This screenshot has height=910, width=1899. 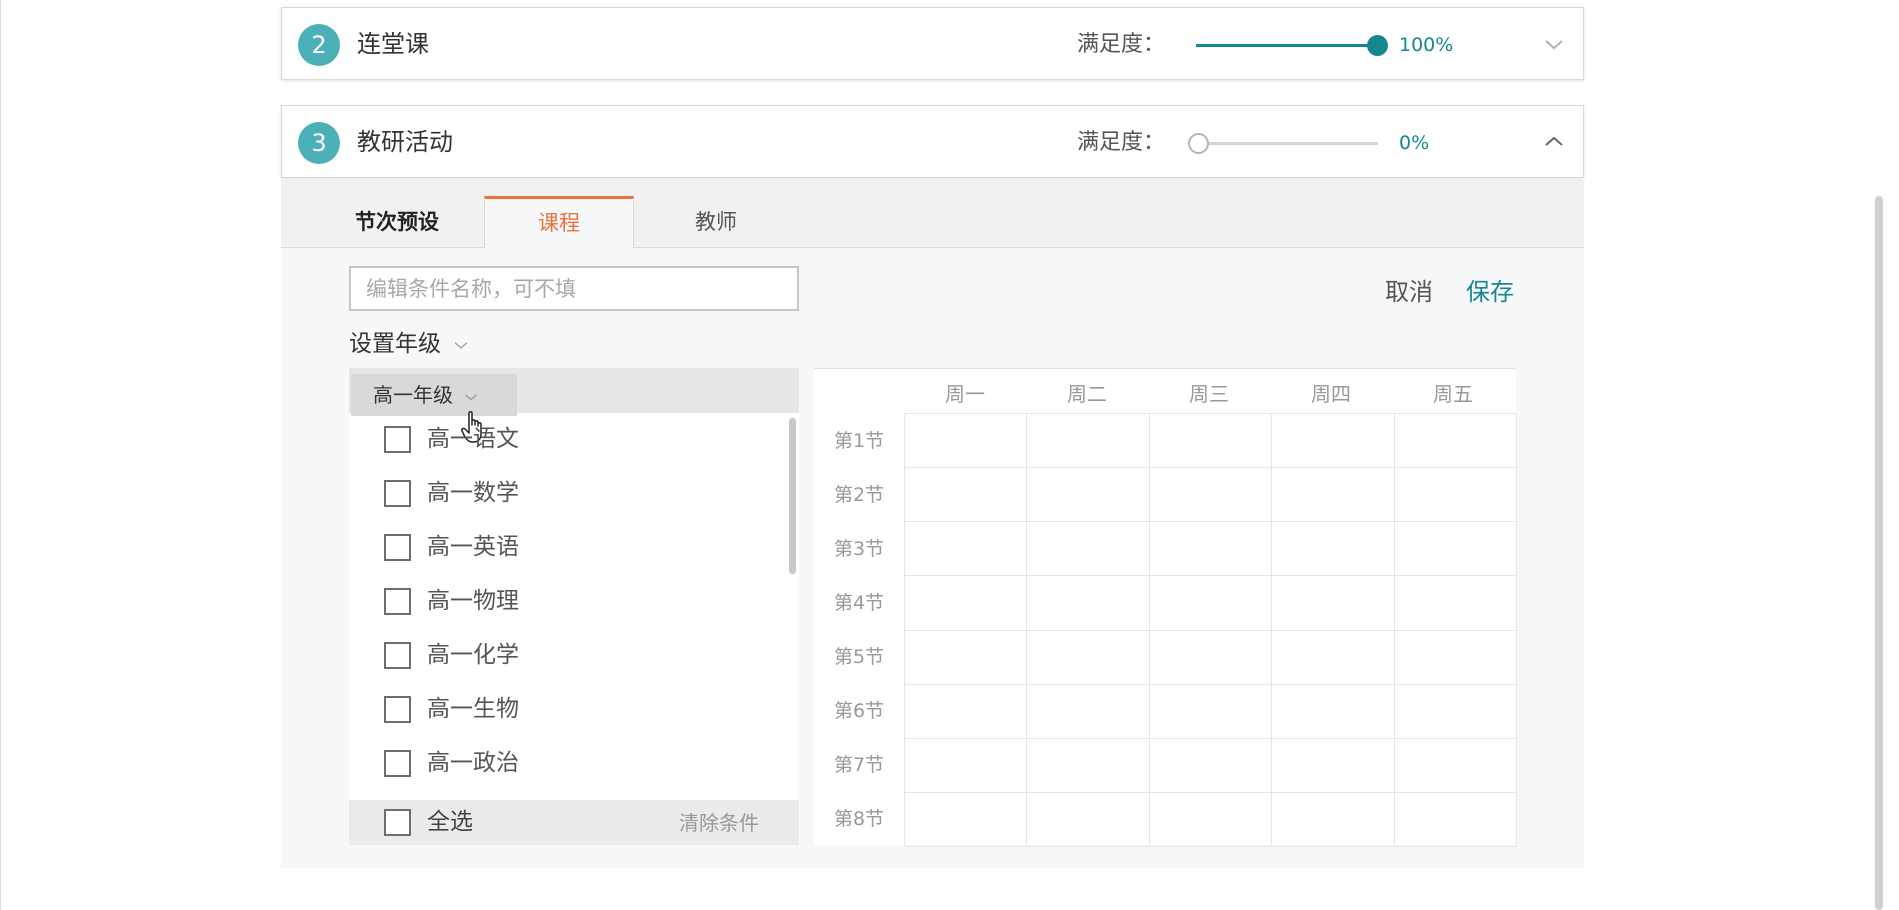 What do you see at coordinates (473, 655) in the screenshot?
I see `course-name: 高一化学` at bounding box center [473, 655].